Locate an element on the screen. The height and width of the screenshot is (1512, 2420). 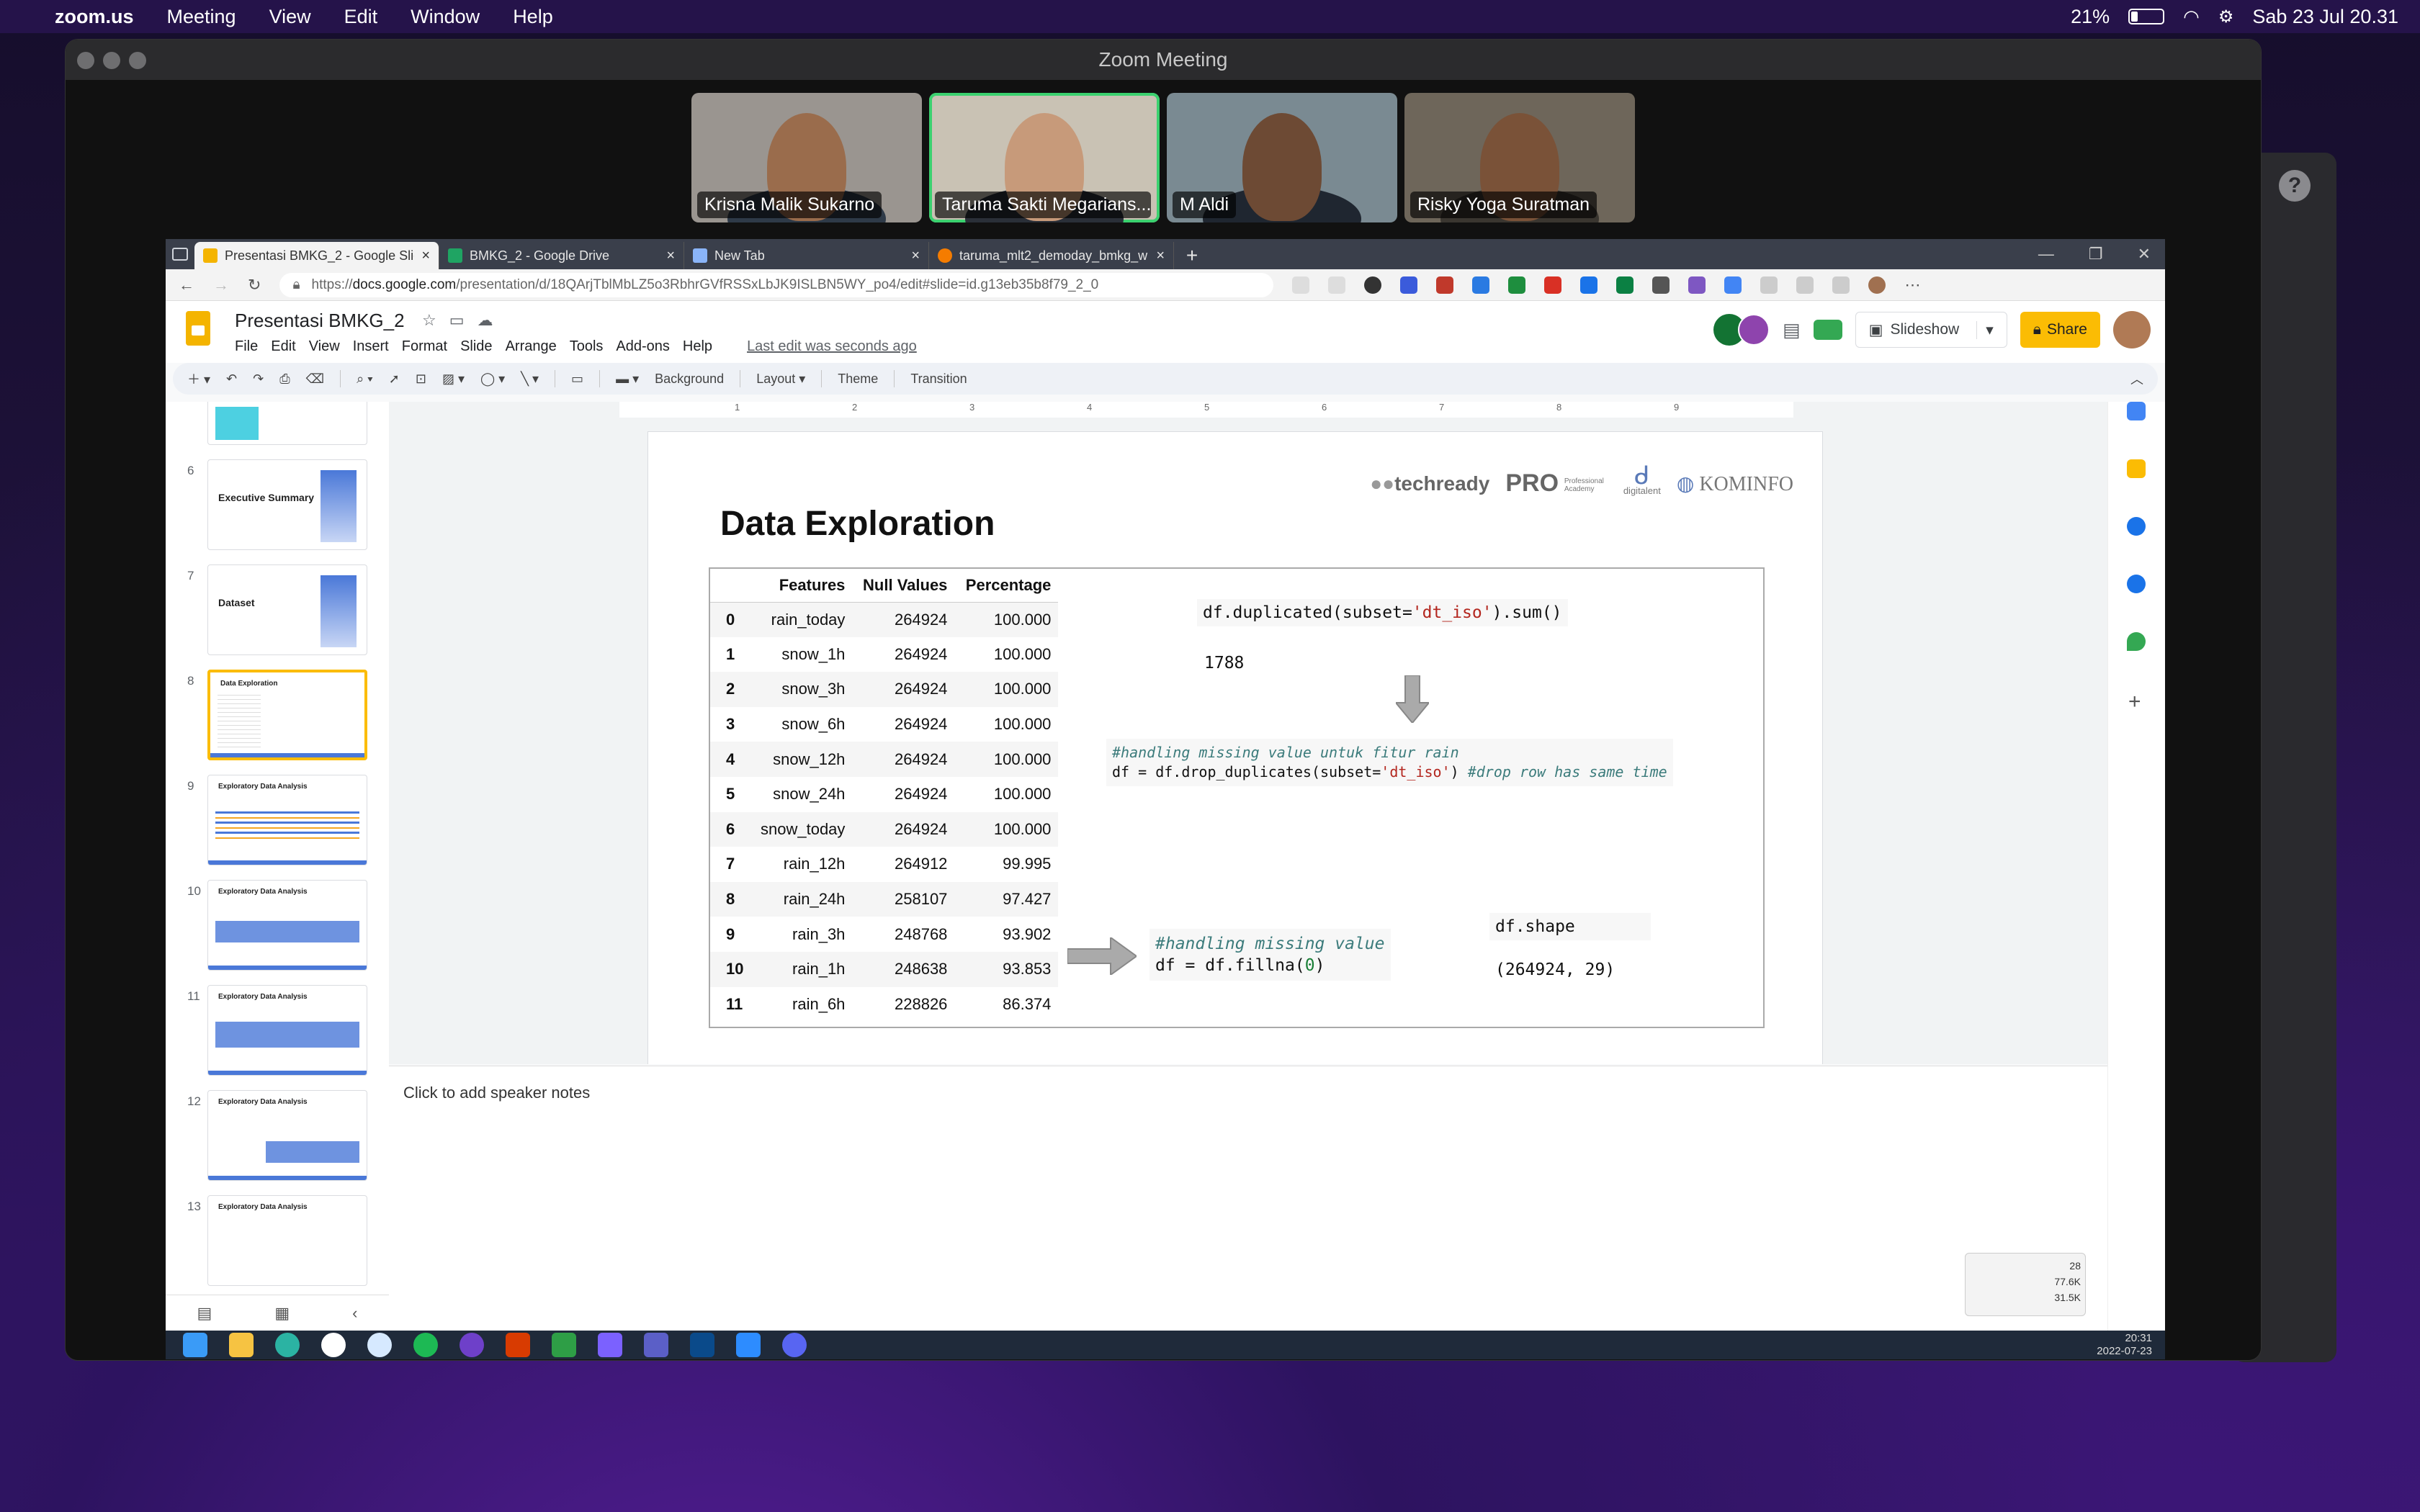
keep-icon is located at coordinates (2136, 468).